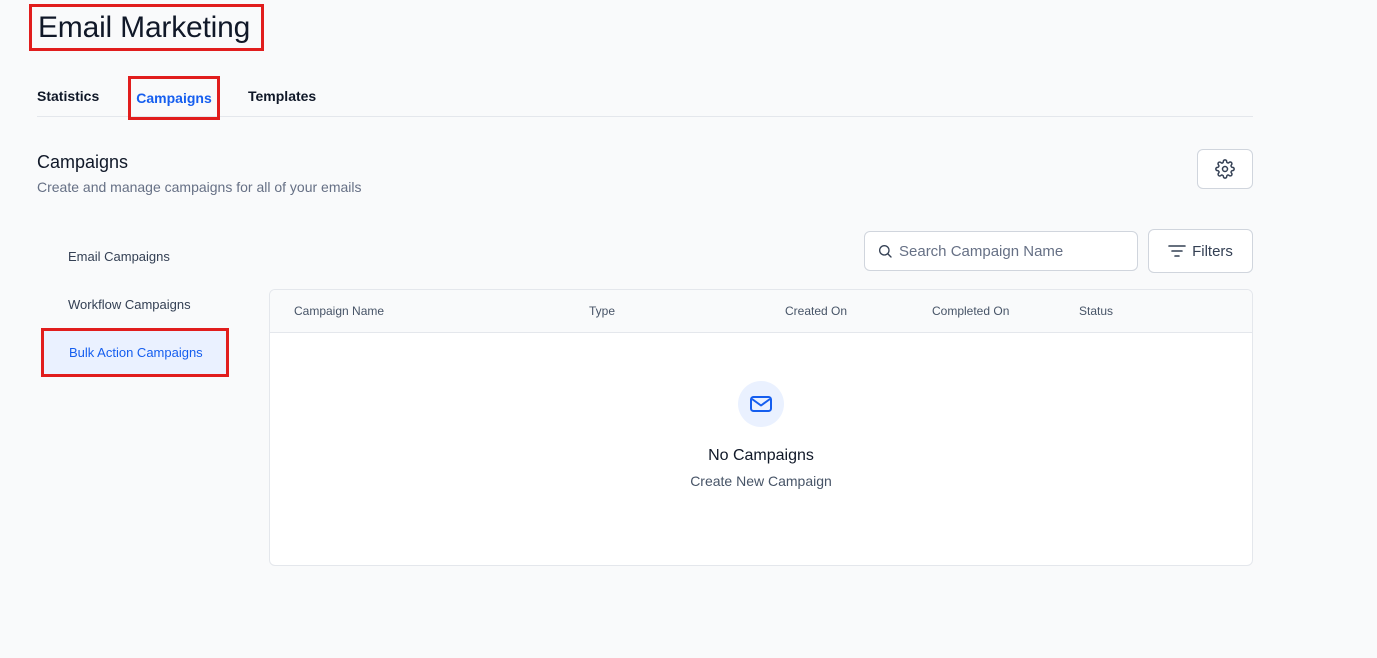  Describe the element at coordinates (761, 481) in the screenshot. I see `create-new-campaign-link: Create New Campaign` at that location.